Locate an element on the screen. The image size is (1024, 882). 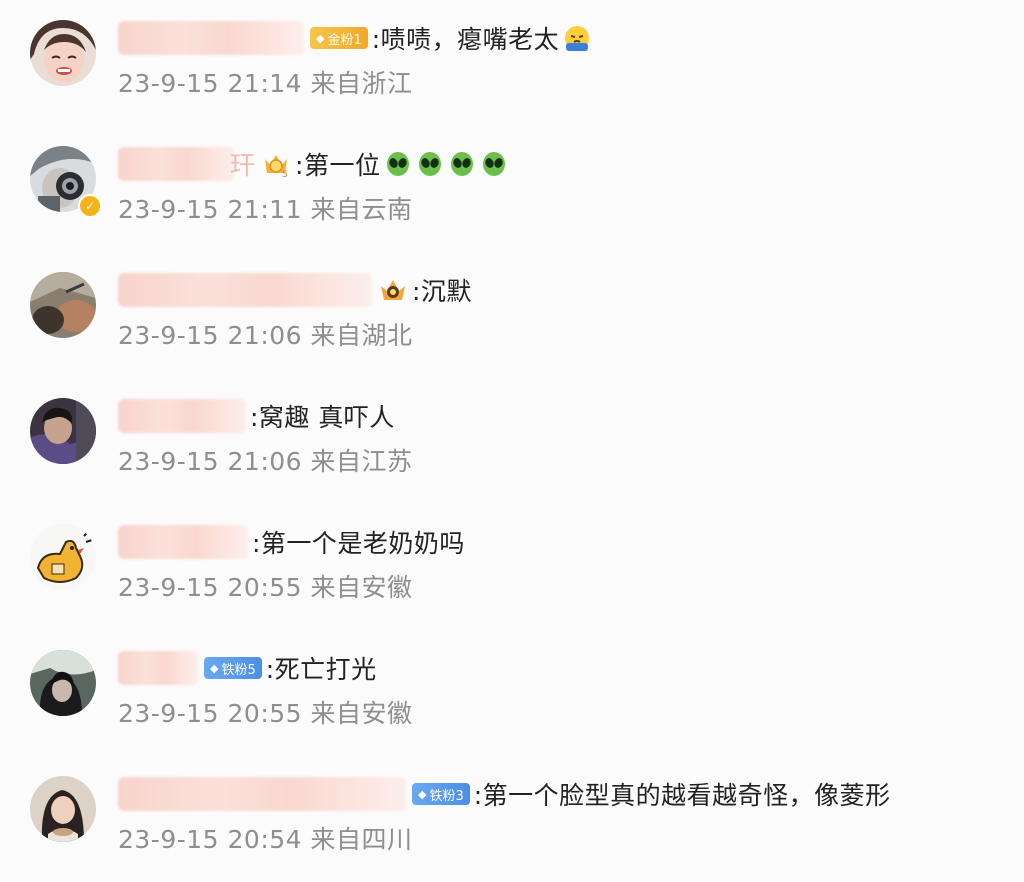
crown-badge-icon is located at coordinates (393, 290).